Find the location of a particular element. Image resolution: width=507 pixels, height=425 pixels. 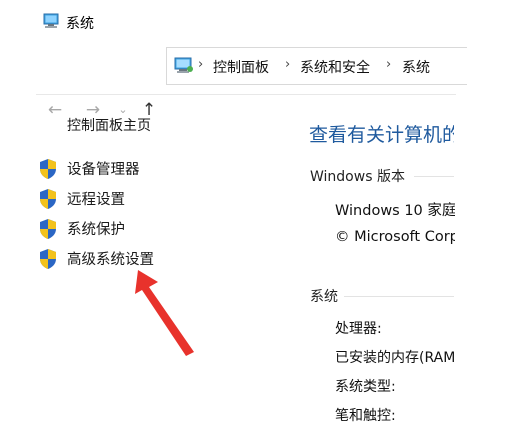

sidebar-item-label: 高级系统设置 is located at coordinates (110, 260).